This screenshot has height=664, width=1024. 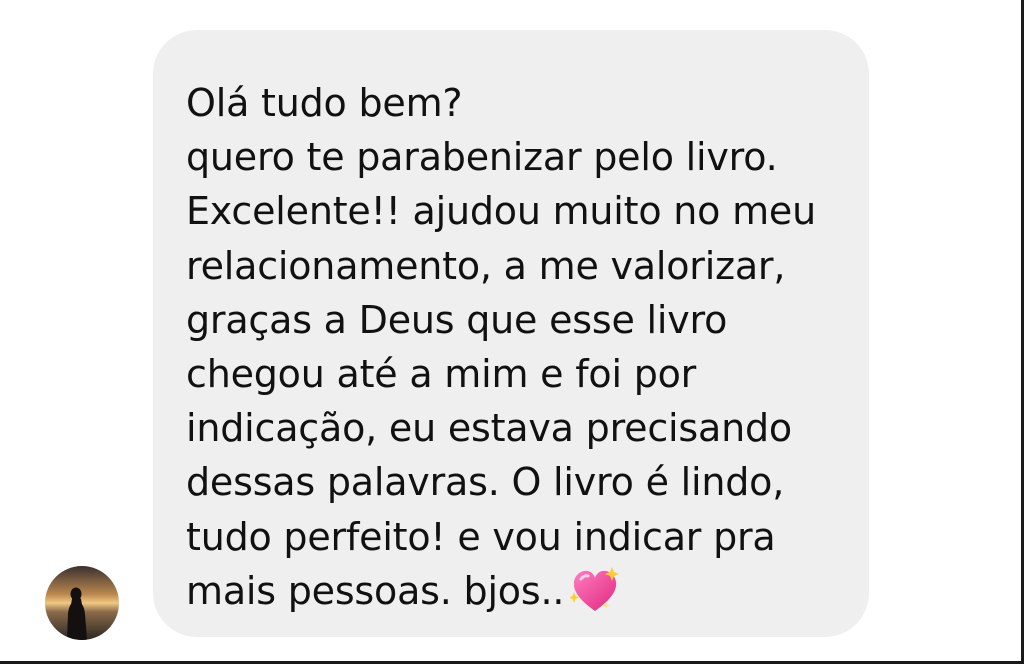 I want to click on message-line: Olá tudo bem?, so click(x=324, y=103).